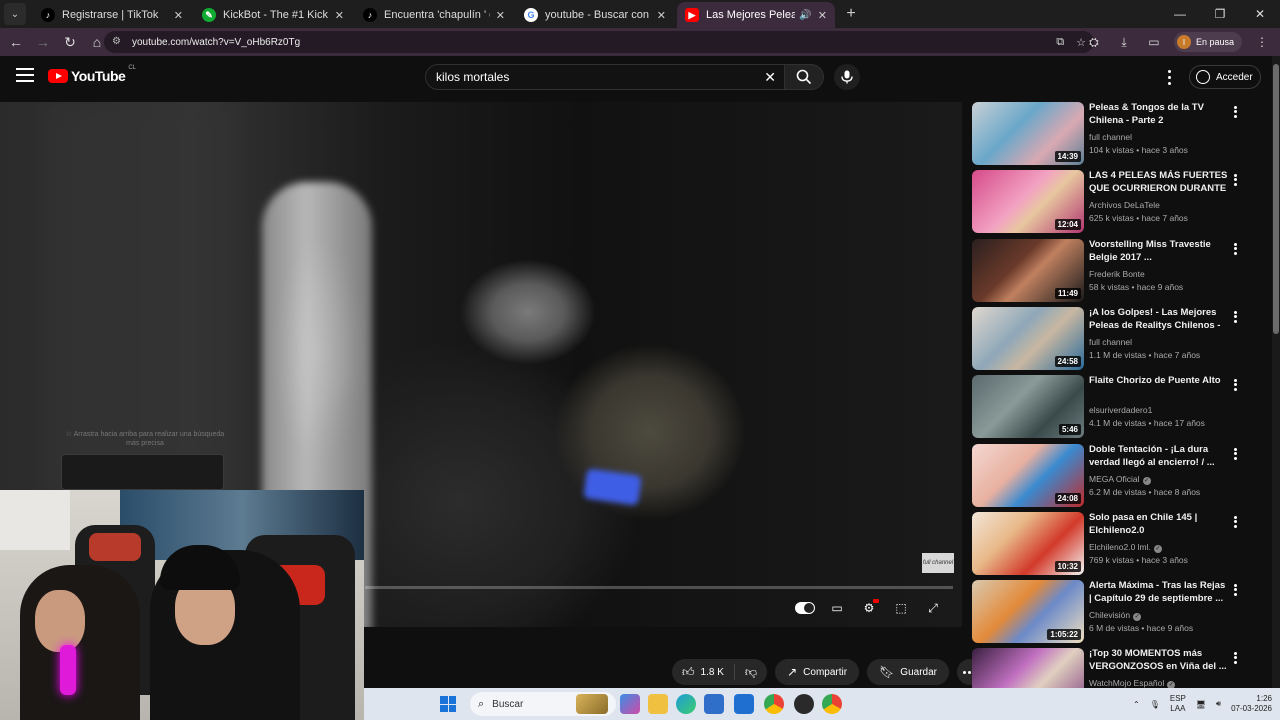 The image size is (1280, 720). What do you see at coordinates (15, 14) in the screenshot?
I see `tab-search-button: ⌄` at bounding box center [15, 14].